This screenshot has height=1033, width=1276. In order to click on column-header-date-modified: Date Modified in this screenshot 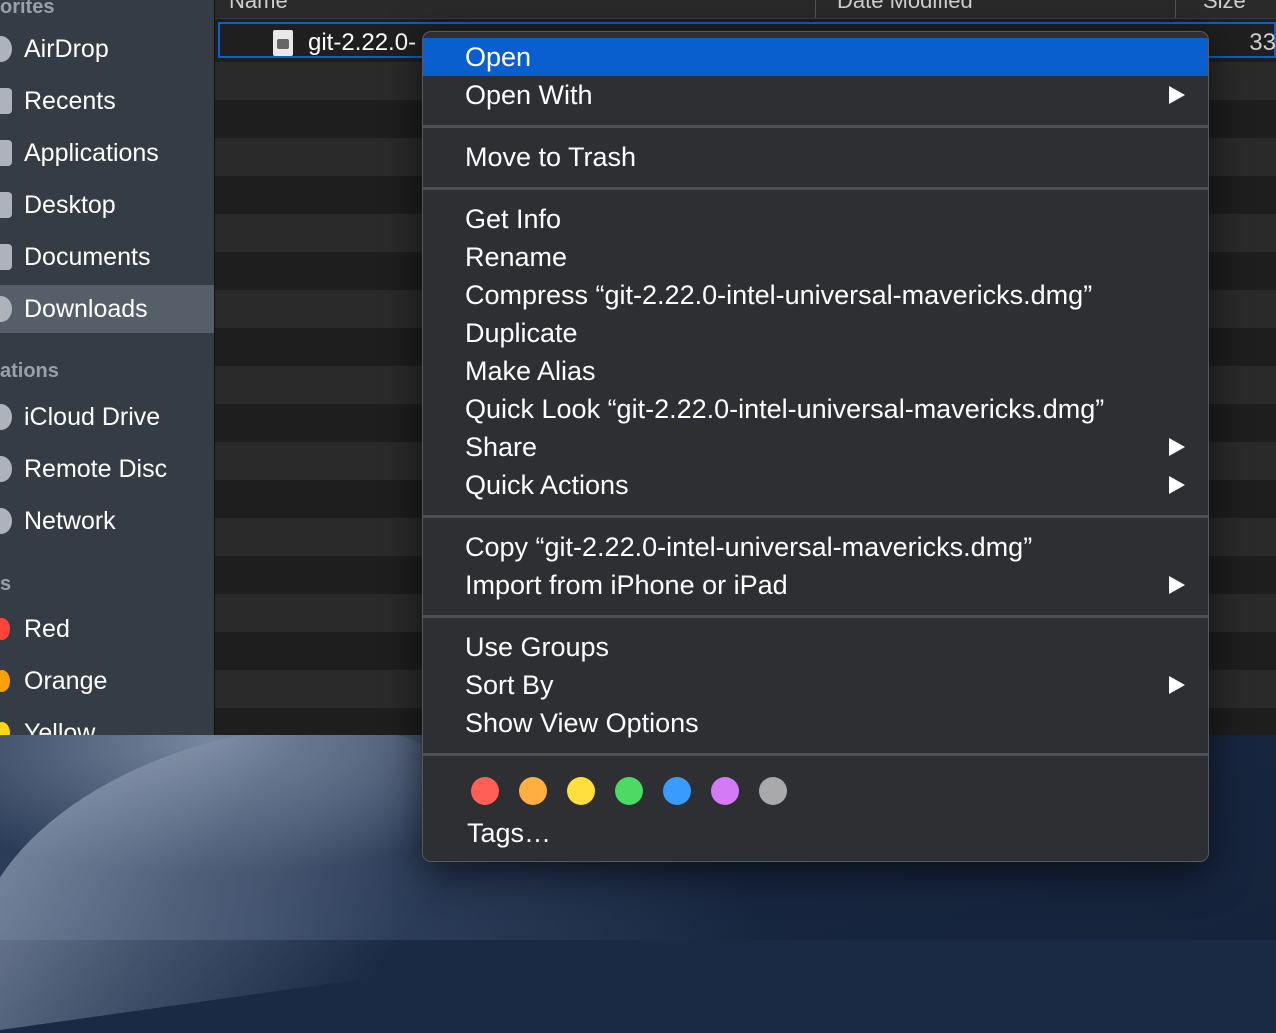, I will do `click(905, 7)`.